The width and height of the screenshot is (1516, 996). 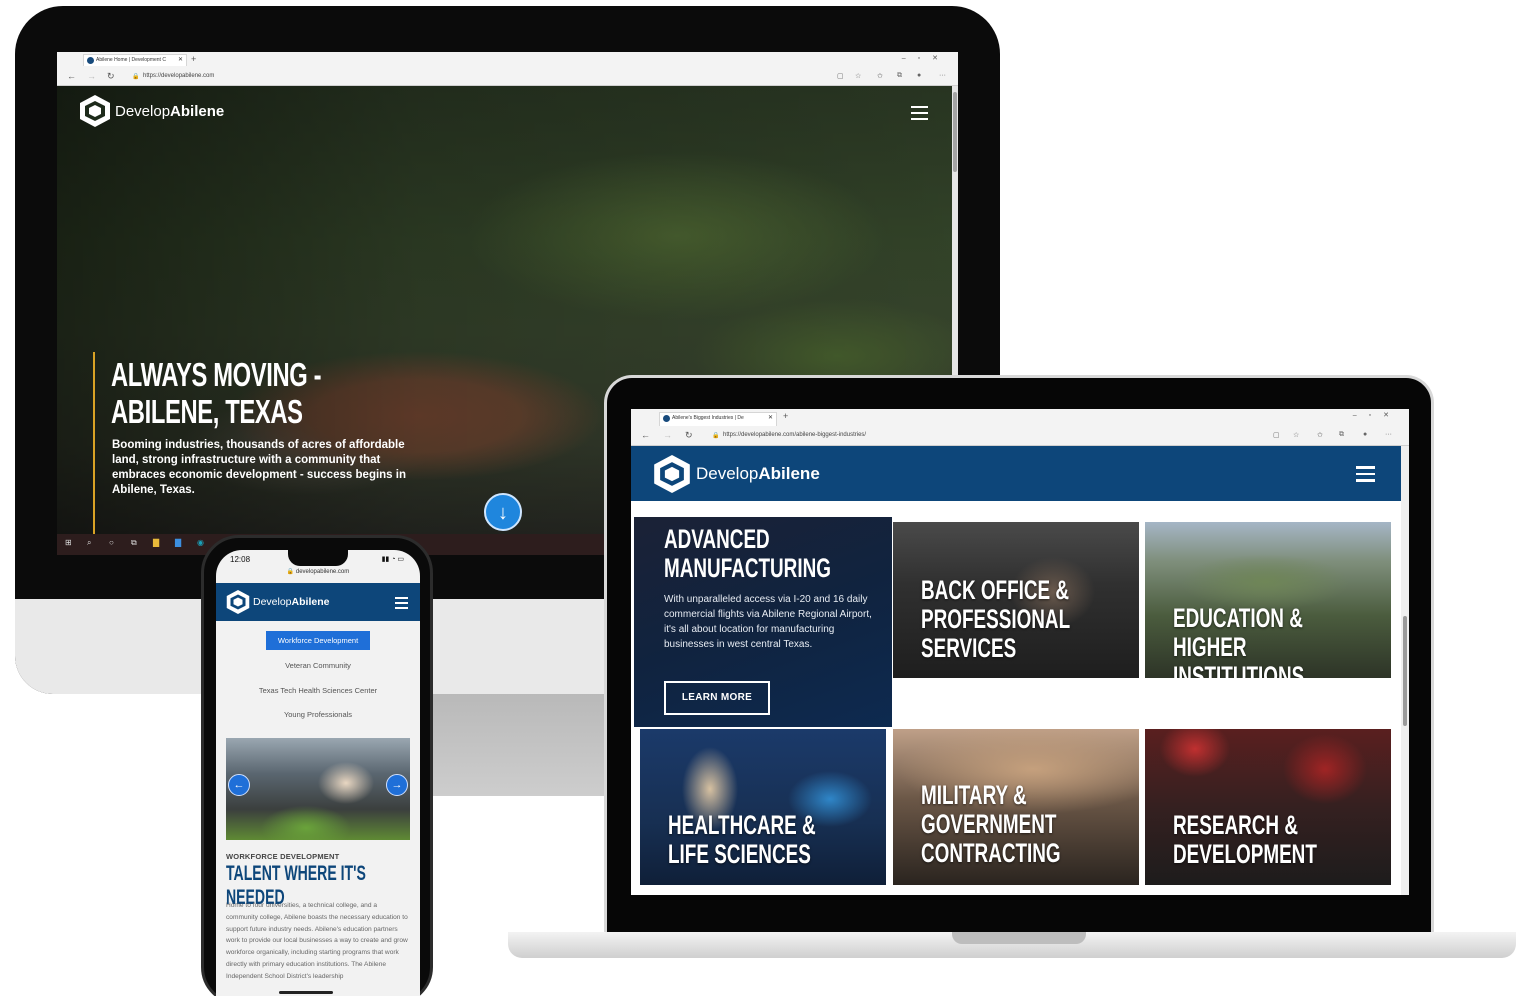 I want to click on tile-title: MILITARY & GOVERNMENT CONTRACTING, so click(x=991, y=824).